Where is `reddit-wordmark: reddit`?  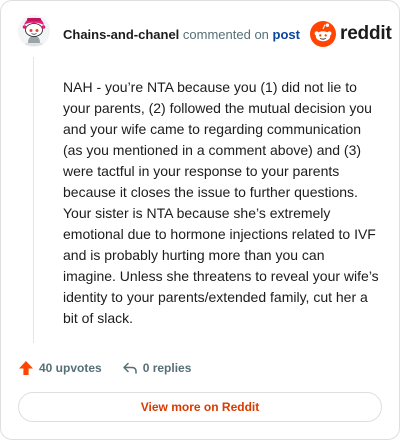
reddit-wordmark: reddit is located at coordinates (366, 33).